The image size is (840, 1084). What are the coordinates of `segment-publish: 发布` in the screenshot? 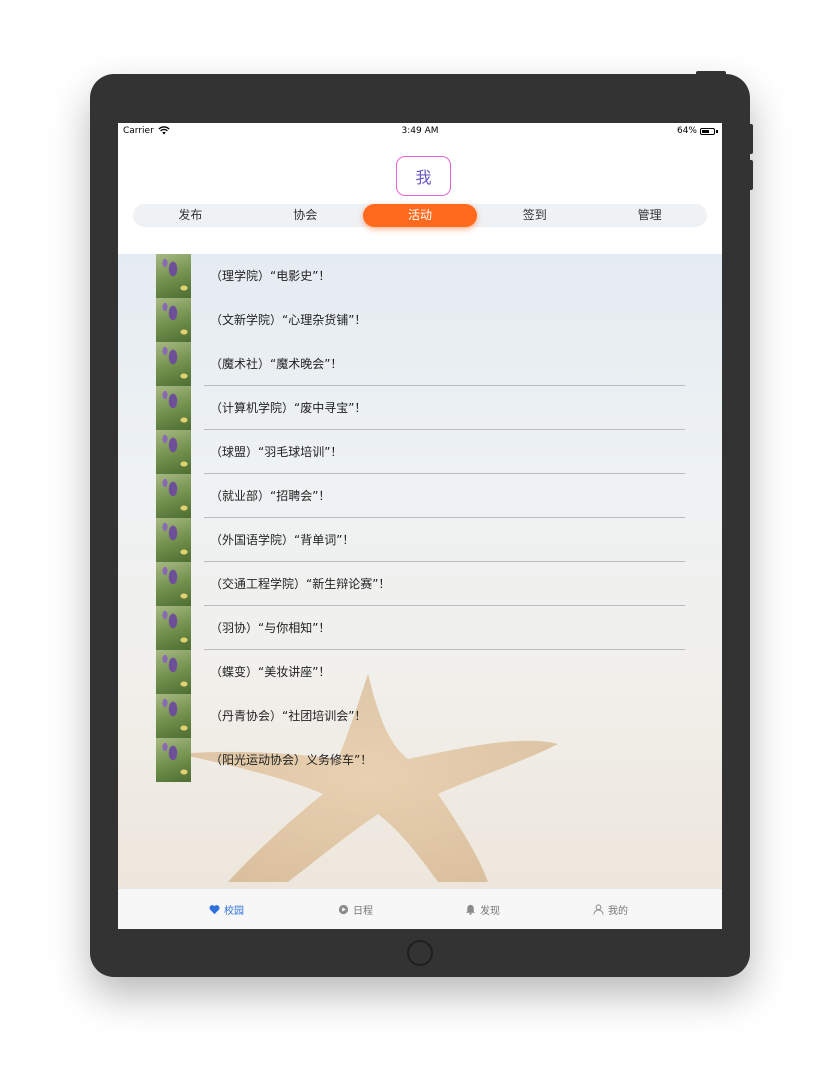 It's located at (190, 215).